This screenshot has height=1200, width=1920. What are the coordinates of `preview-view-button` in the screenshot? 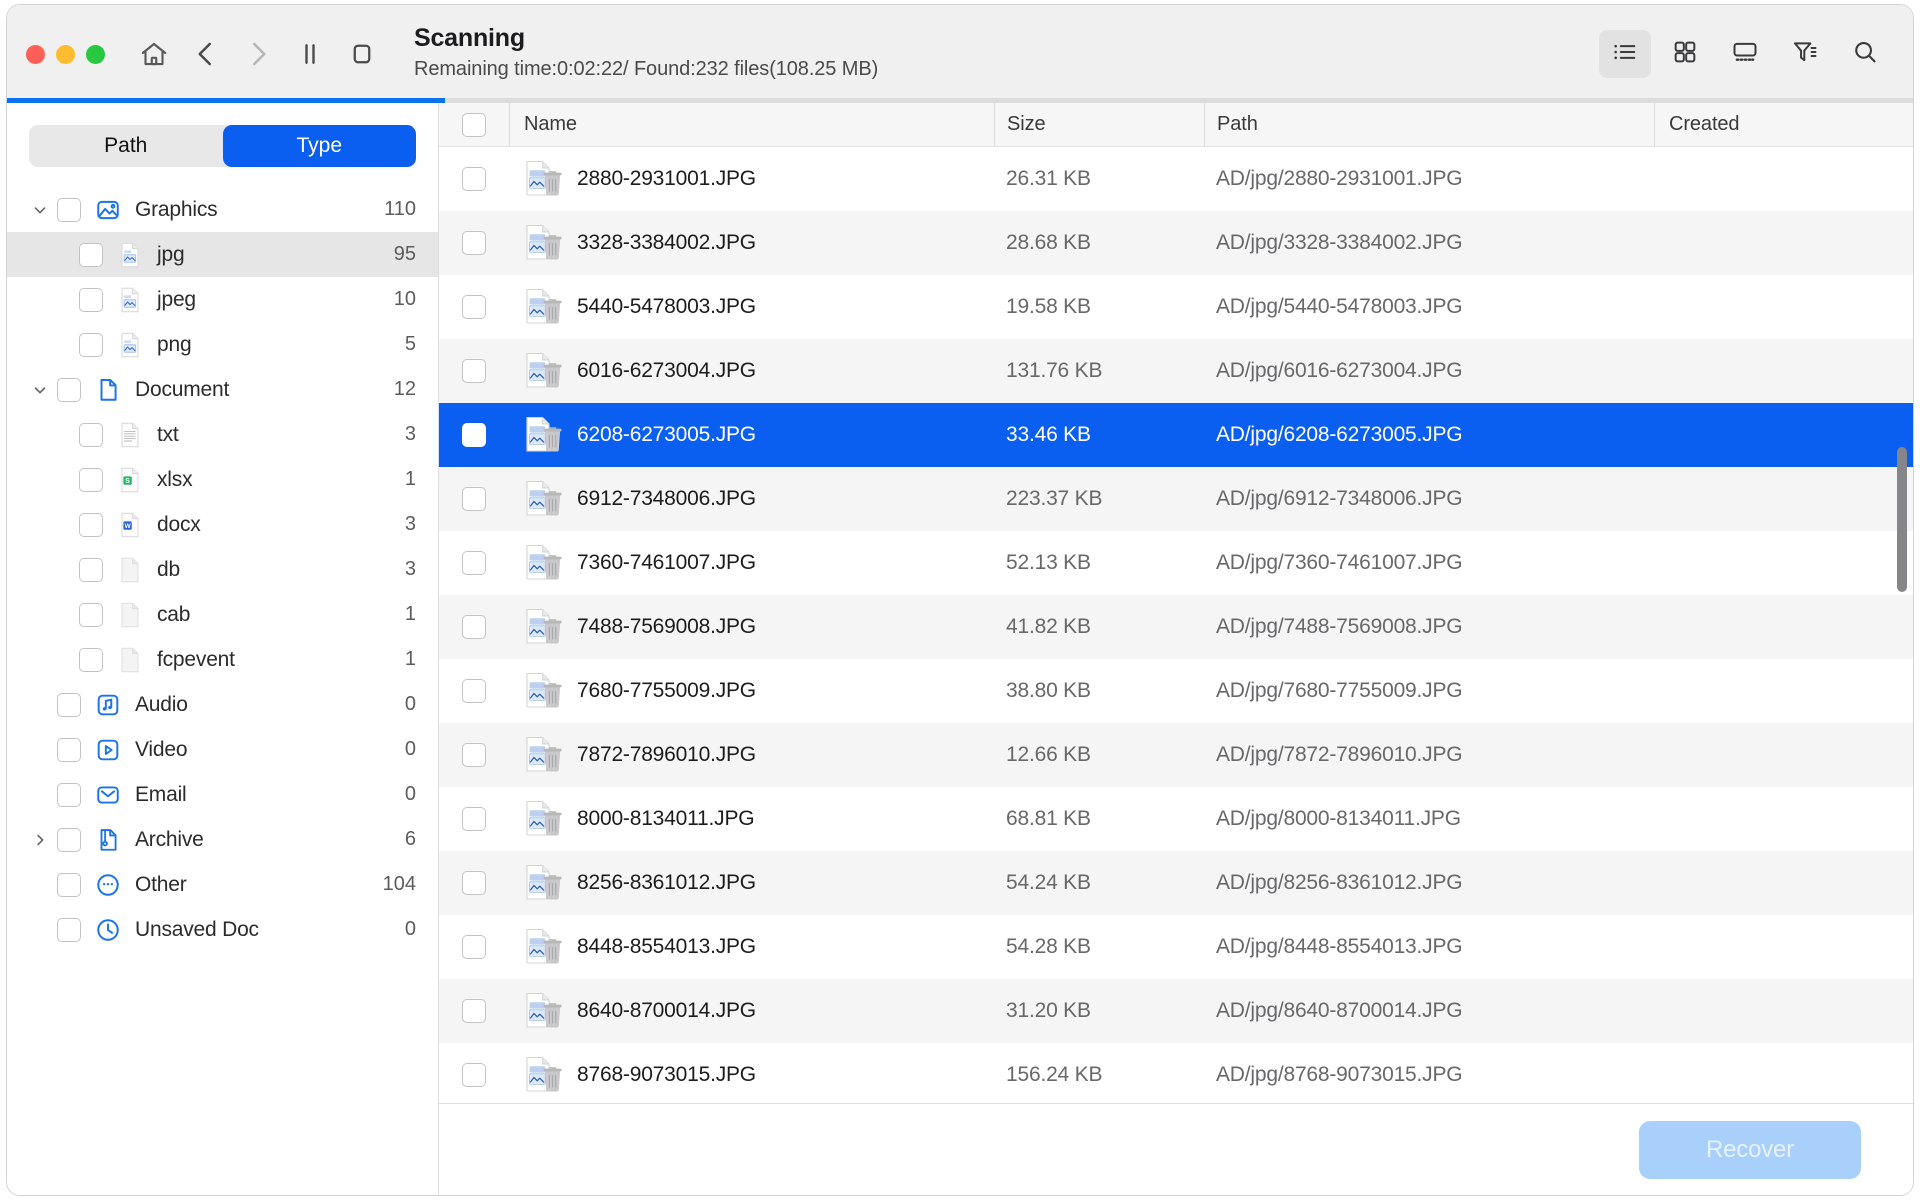 It's located at (1745, 54).